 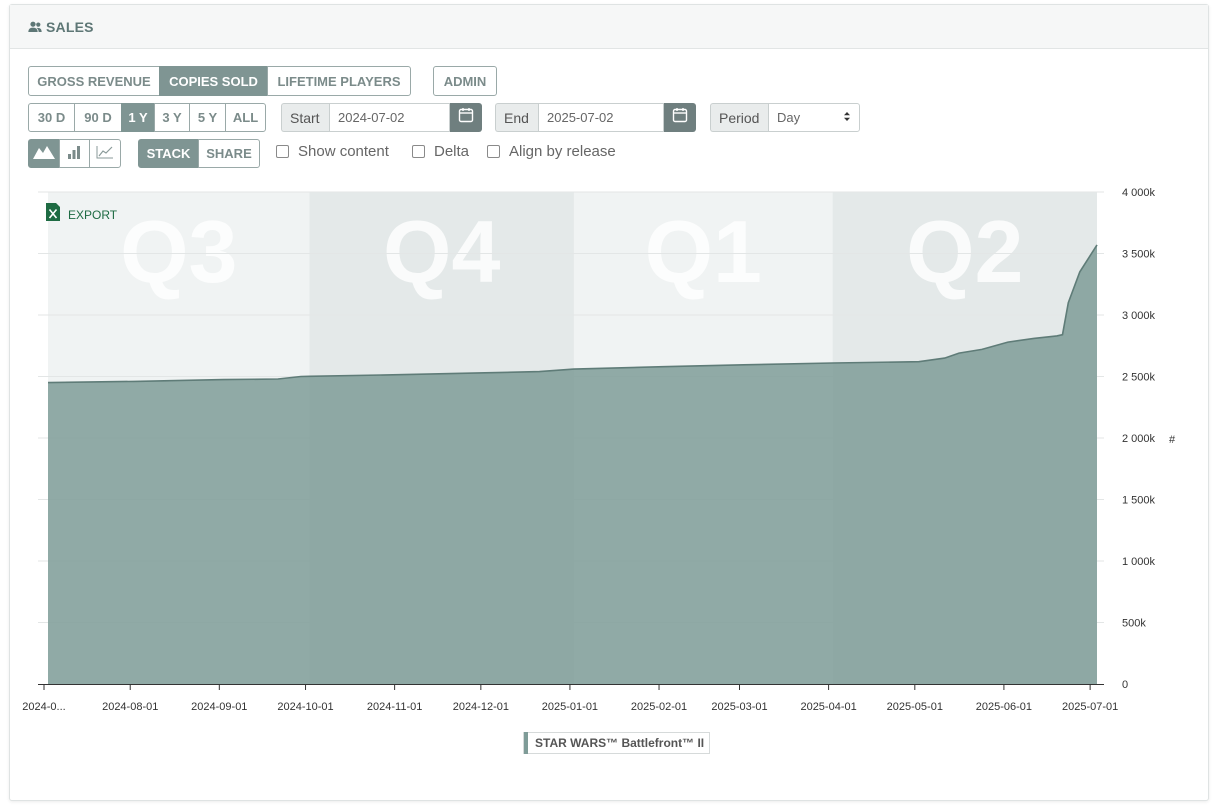 I want to click on y-tick-label: 3 500k, so click(x=1139, y=255).